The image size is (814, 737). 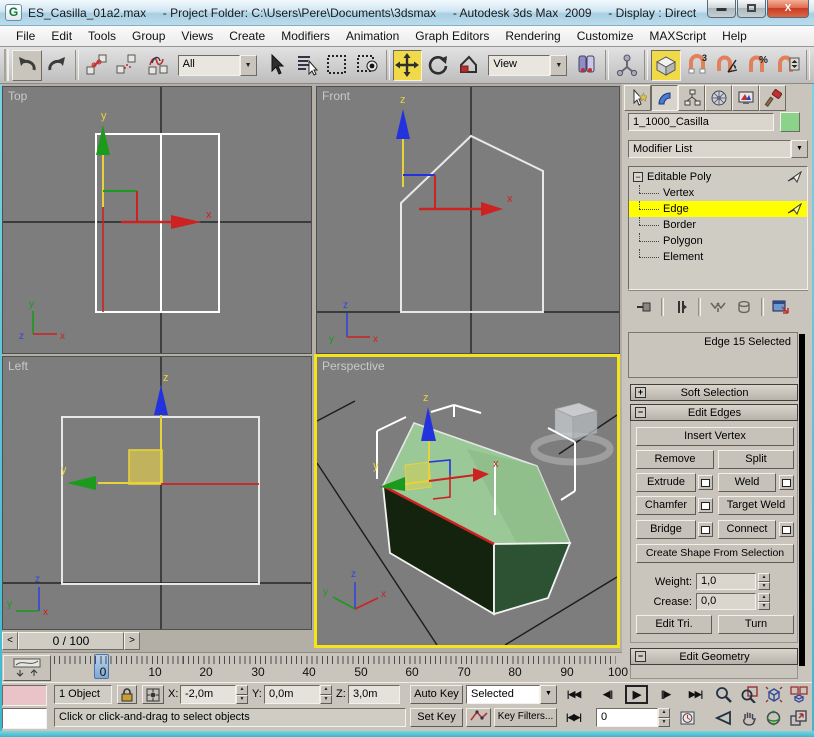 What do you see at coordinates (714, 392) in the screenshot?
I see `rollout-soft-selection: + Soft Selection` at bounding box center [714, 392].